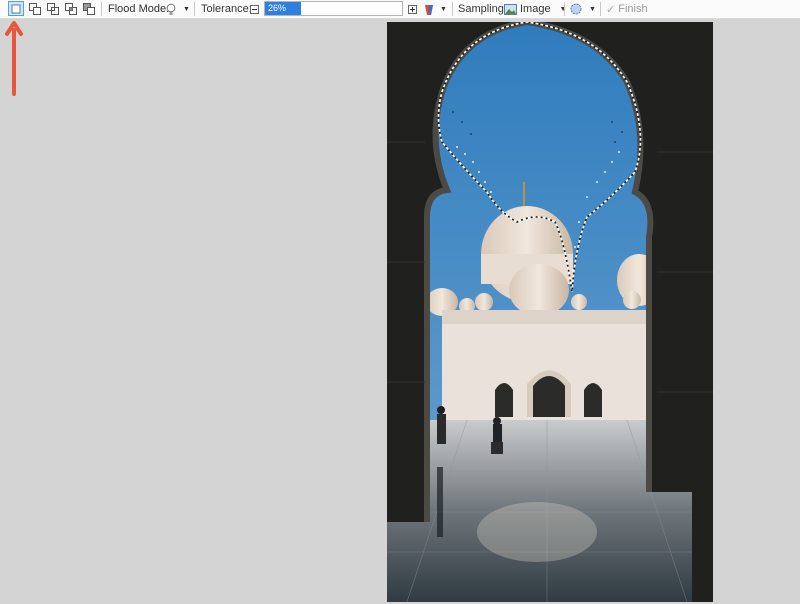 This screenshot has height=604, width=800. Describe the element at coordinates (171, 9) in the screenshot. I see `lightbulb-icon` at that location.